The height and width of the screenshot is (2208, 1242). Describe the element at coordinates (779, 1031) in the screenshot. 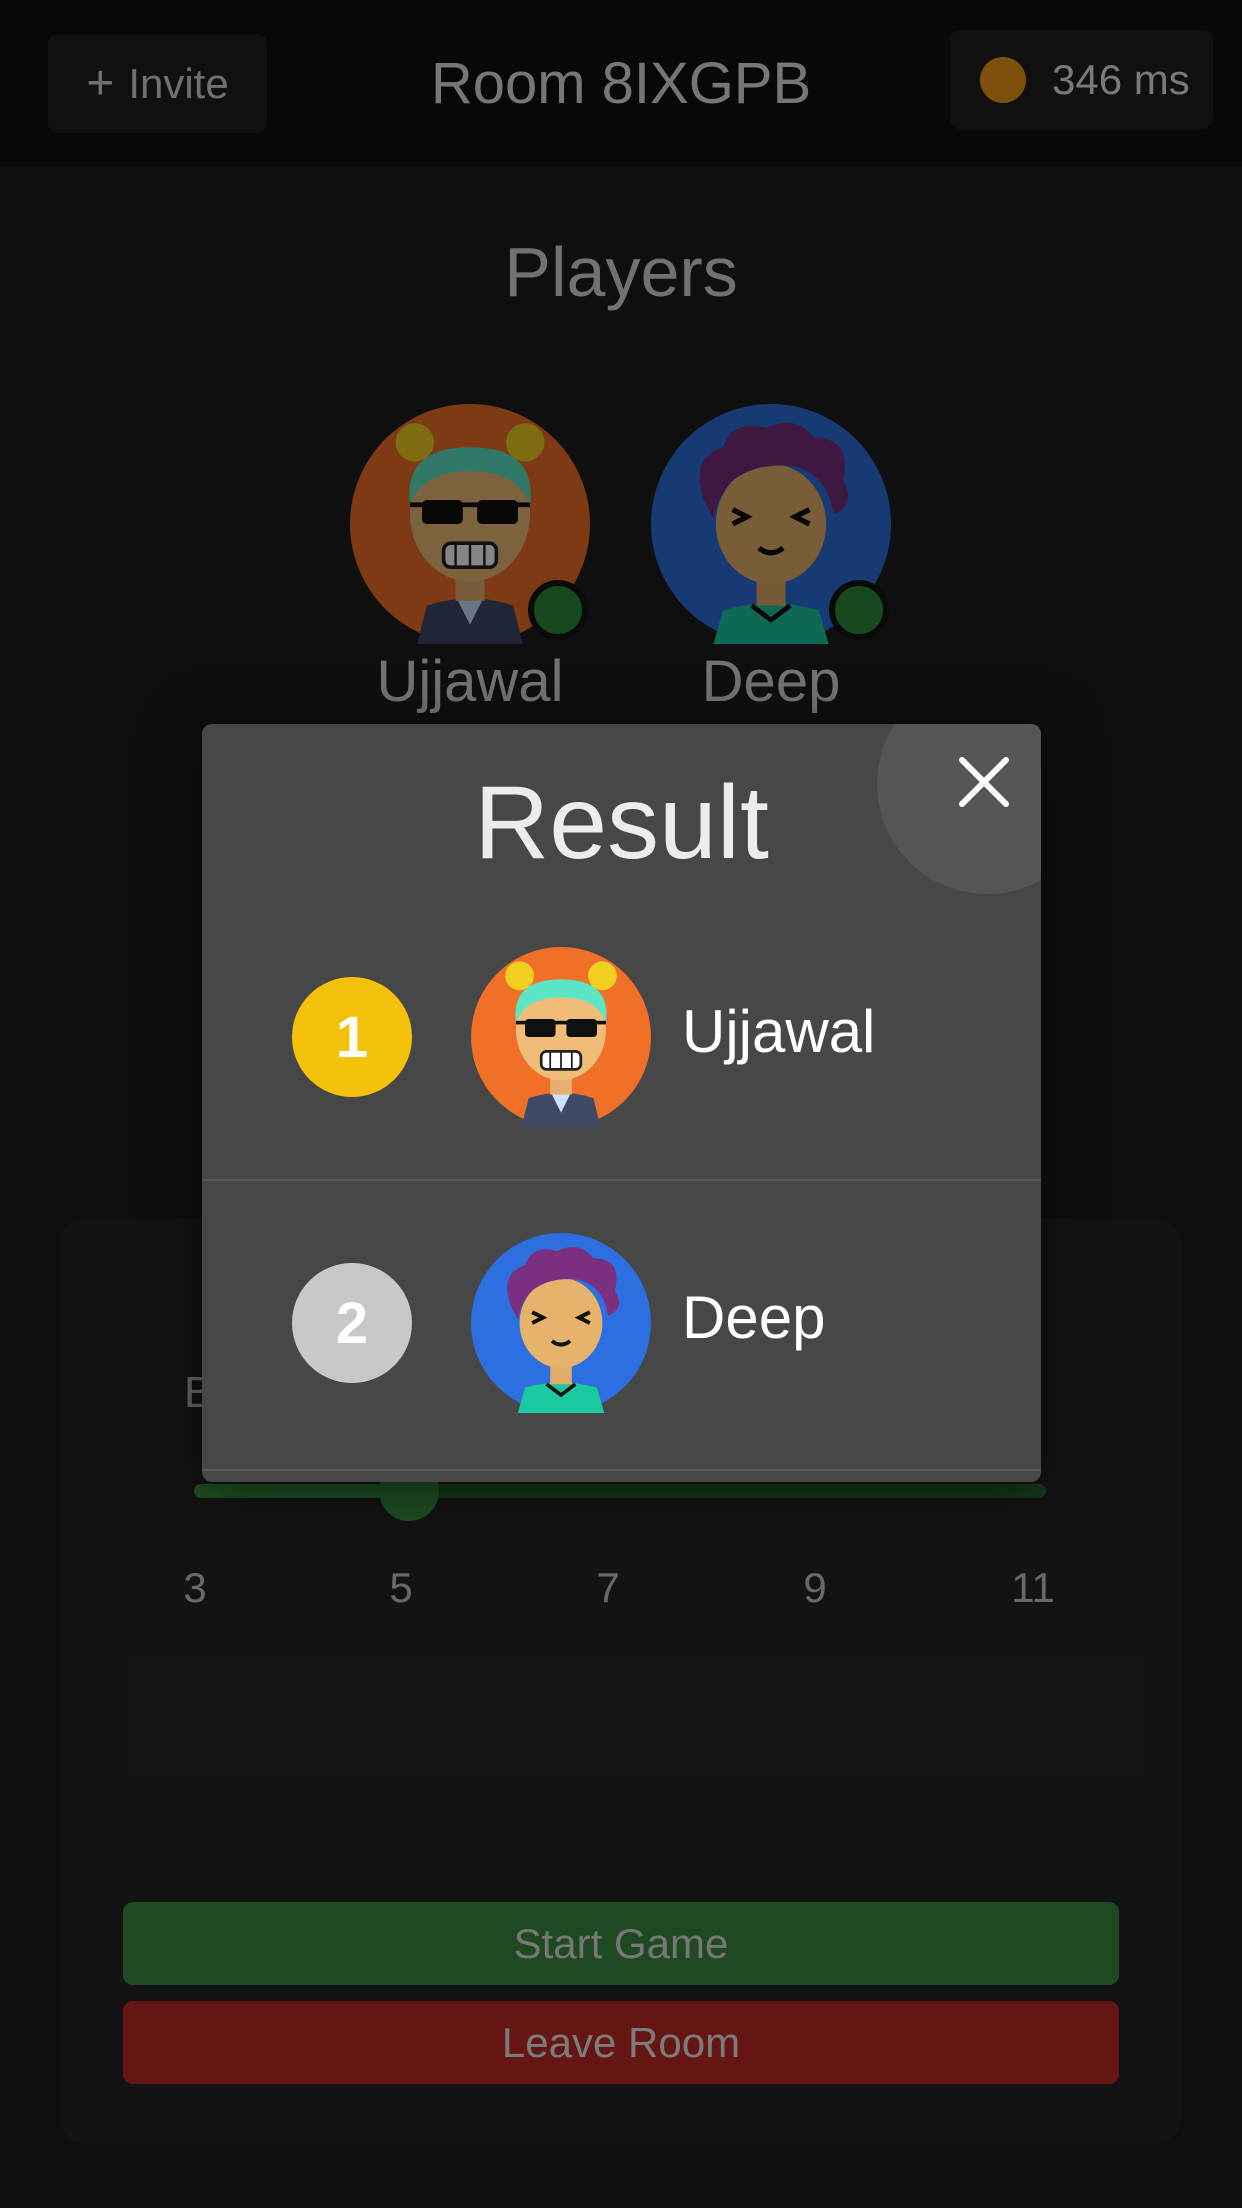

I see `result-player-name: Ujjawal` at that location.